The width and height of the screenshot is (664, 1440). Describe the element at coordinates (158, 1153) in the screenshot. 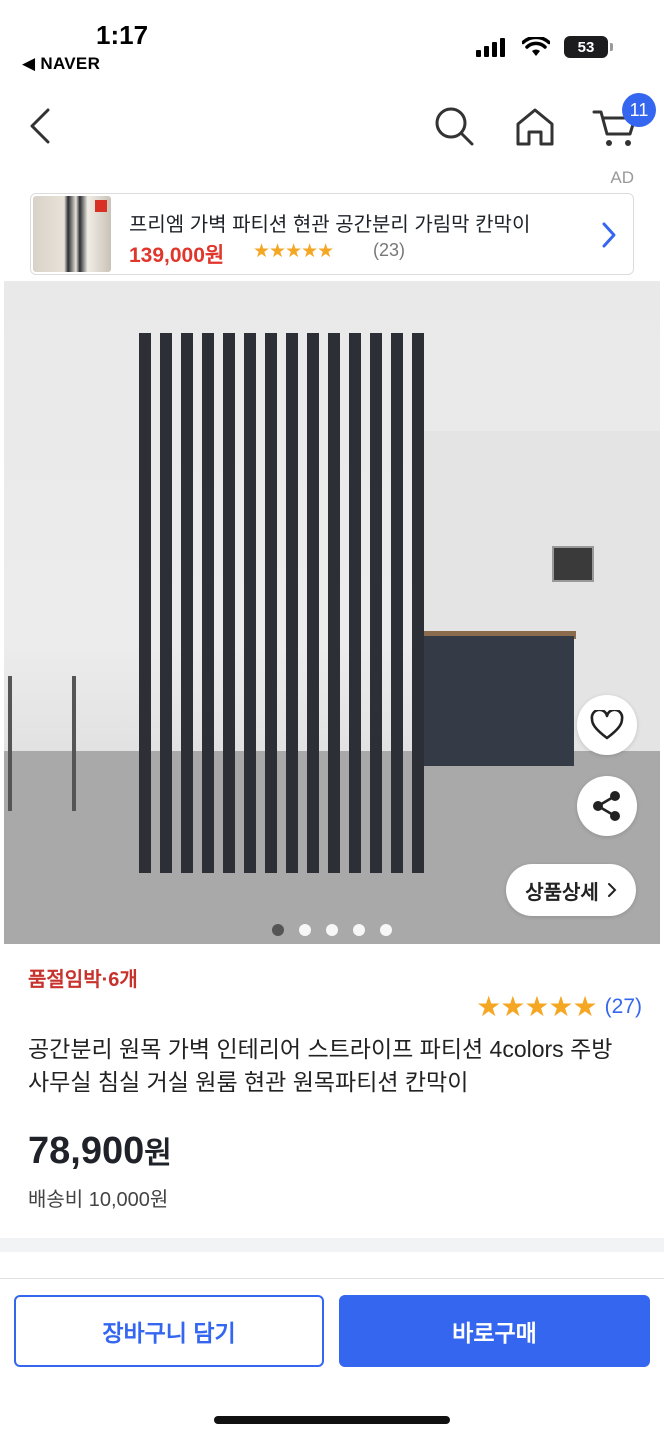

I see `price-unit: 원` at that location.